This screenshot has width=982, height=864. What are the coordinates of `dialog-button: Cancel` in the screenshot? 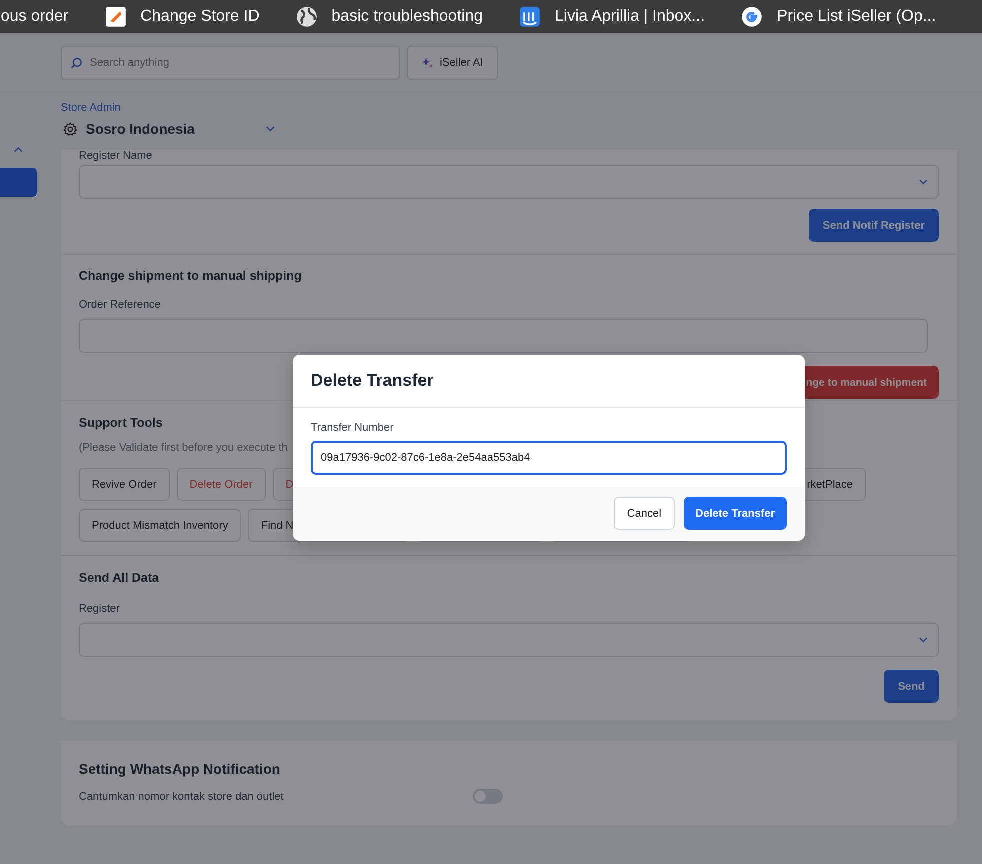 It's located at (644, 513).